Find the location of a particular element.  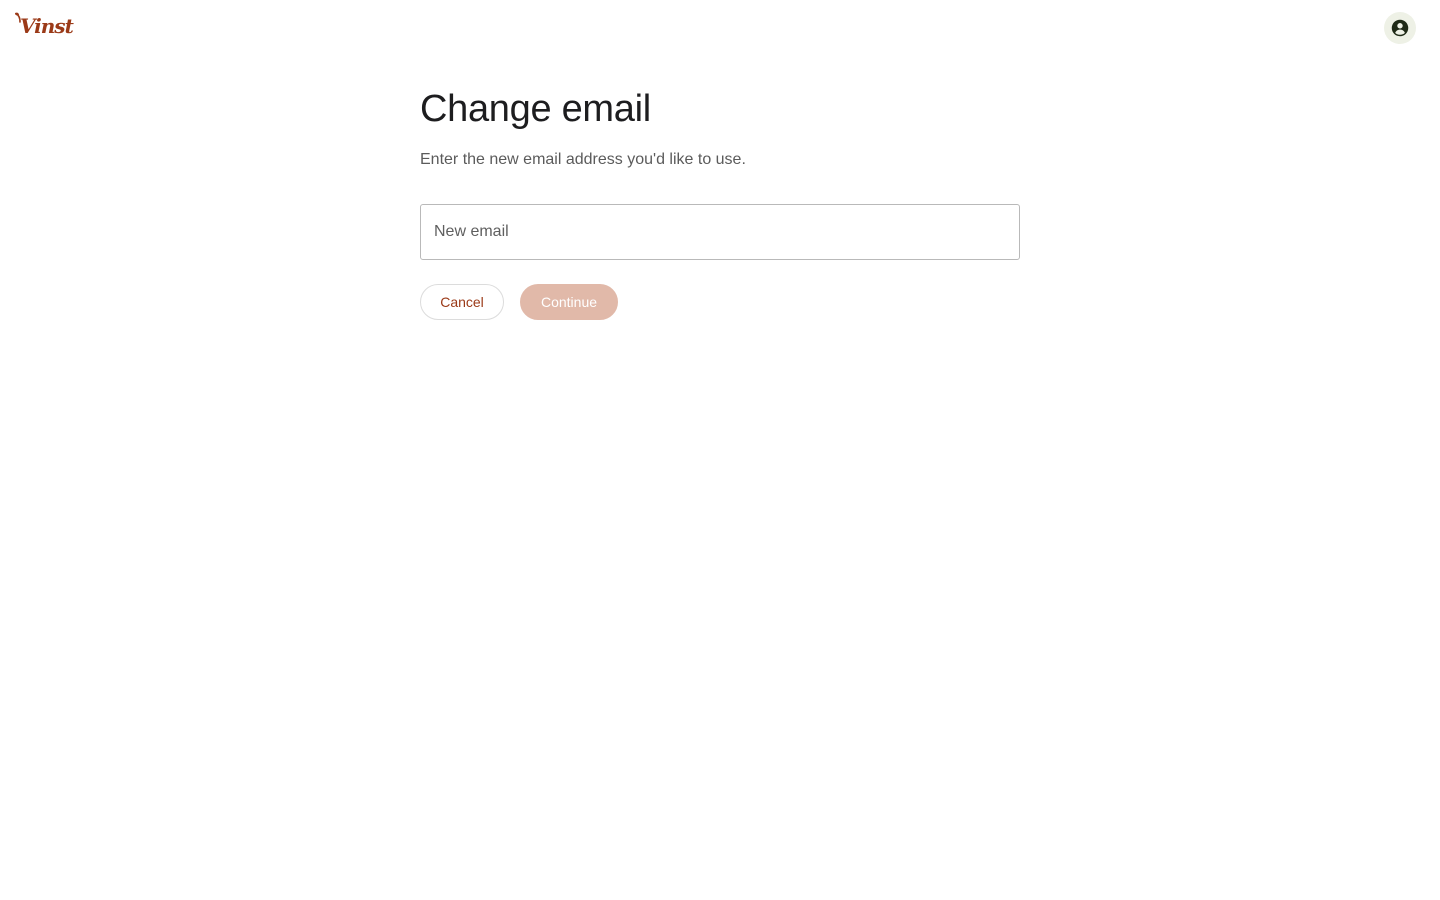

continue-button: Continue is located at coordinates (569, 302).